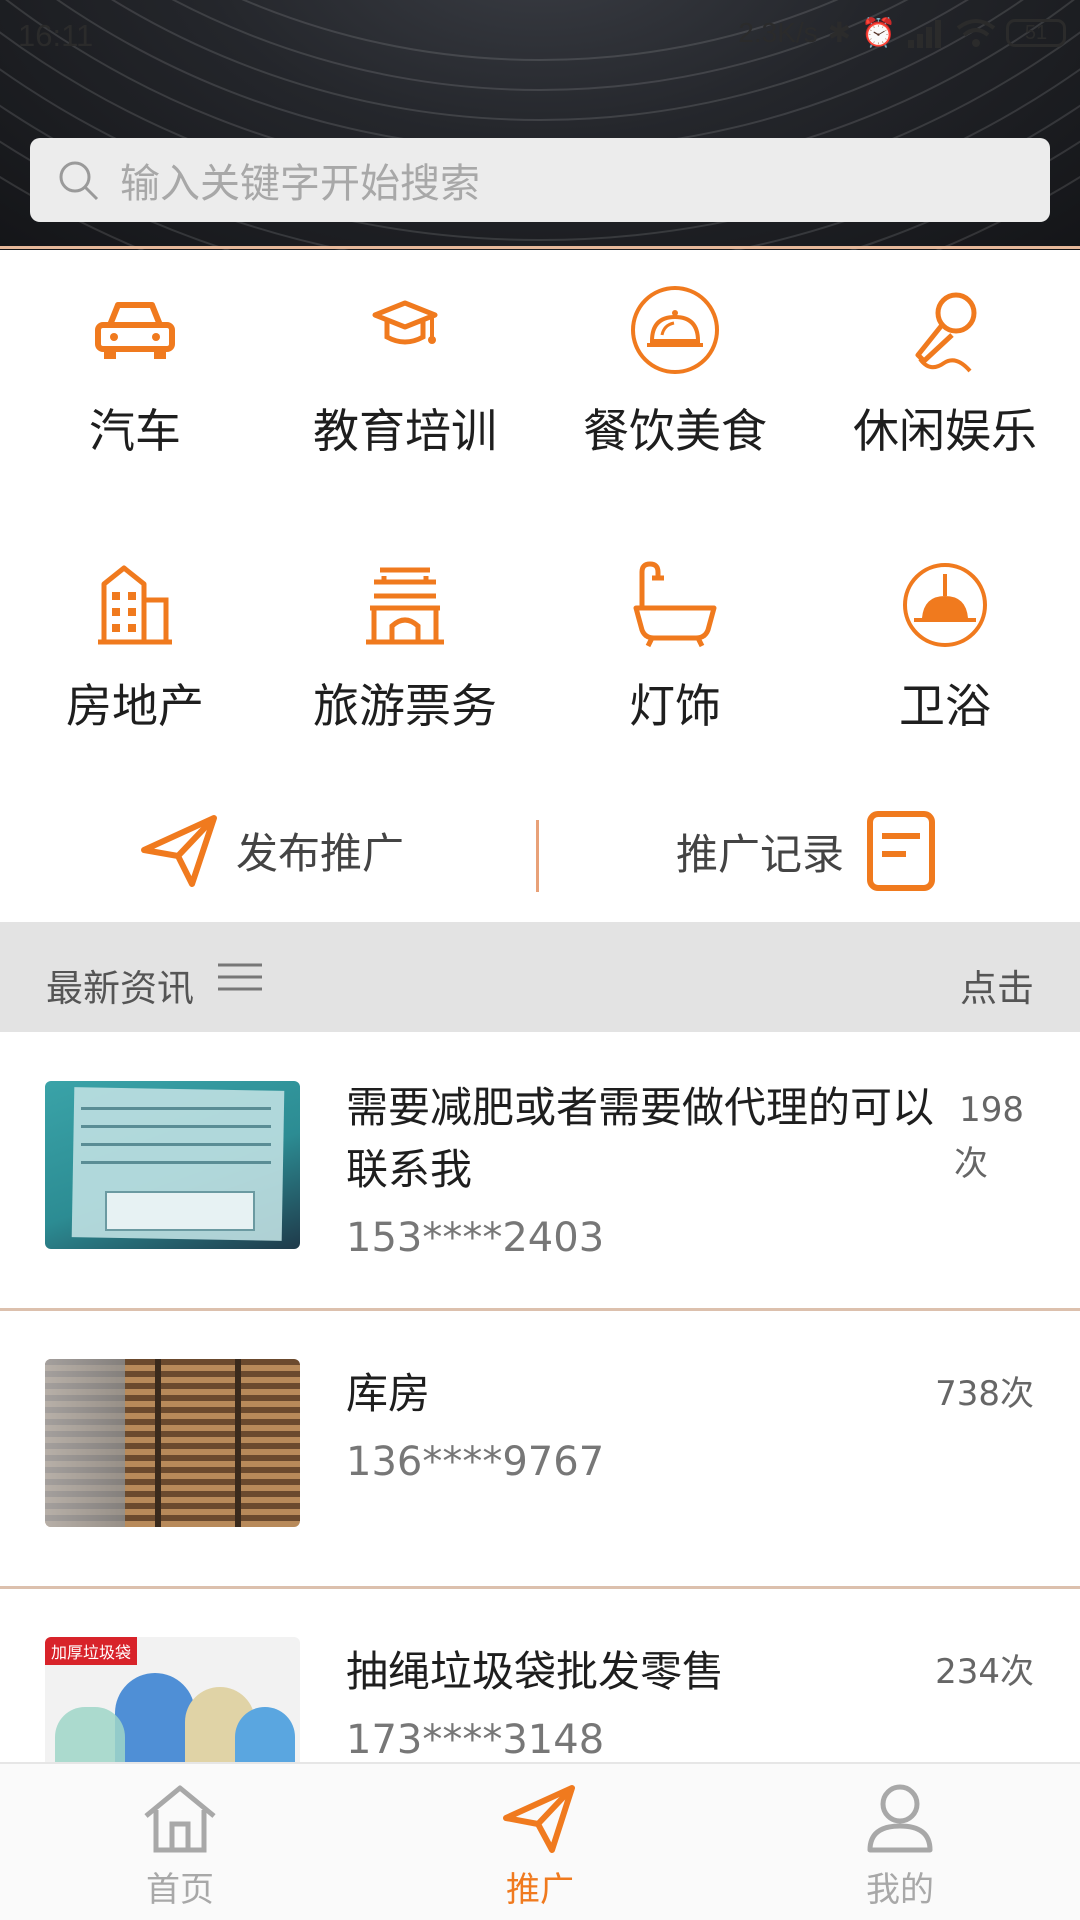  I want to click on category-education: 教育培训, so click(405, 395).